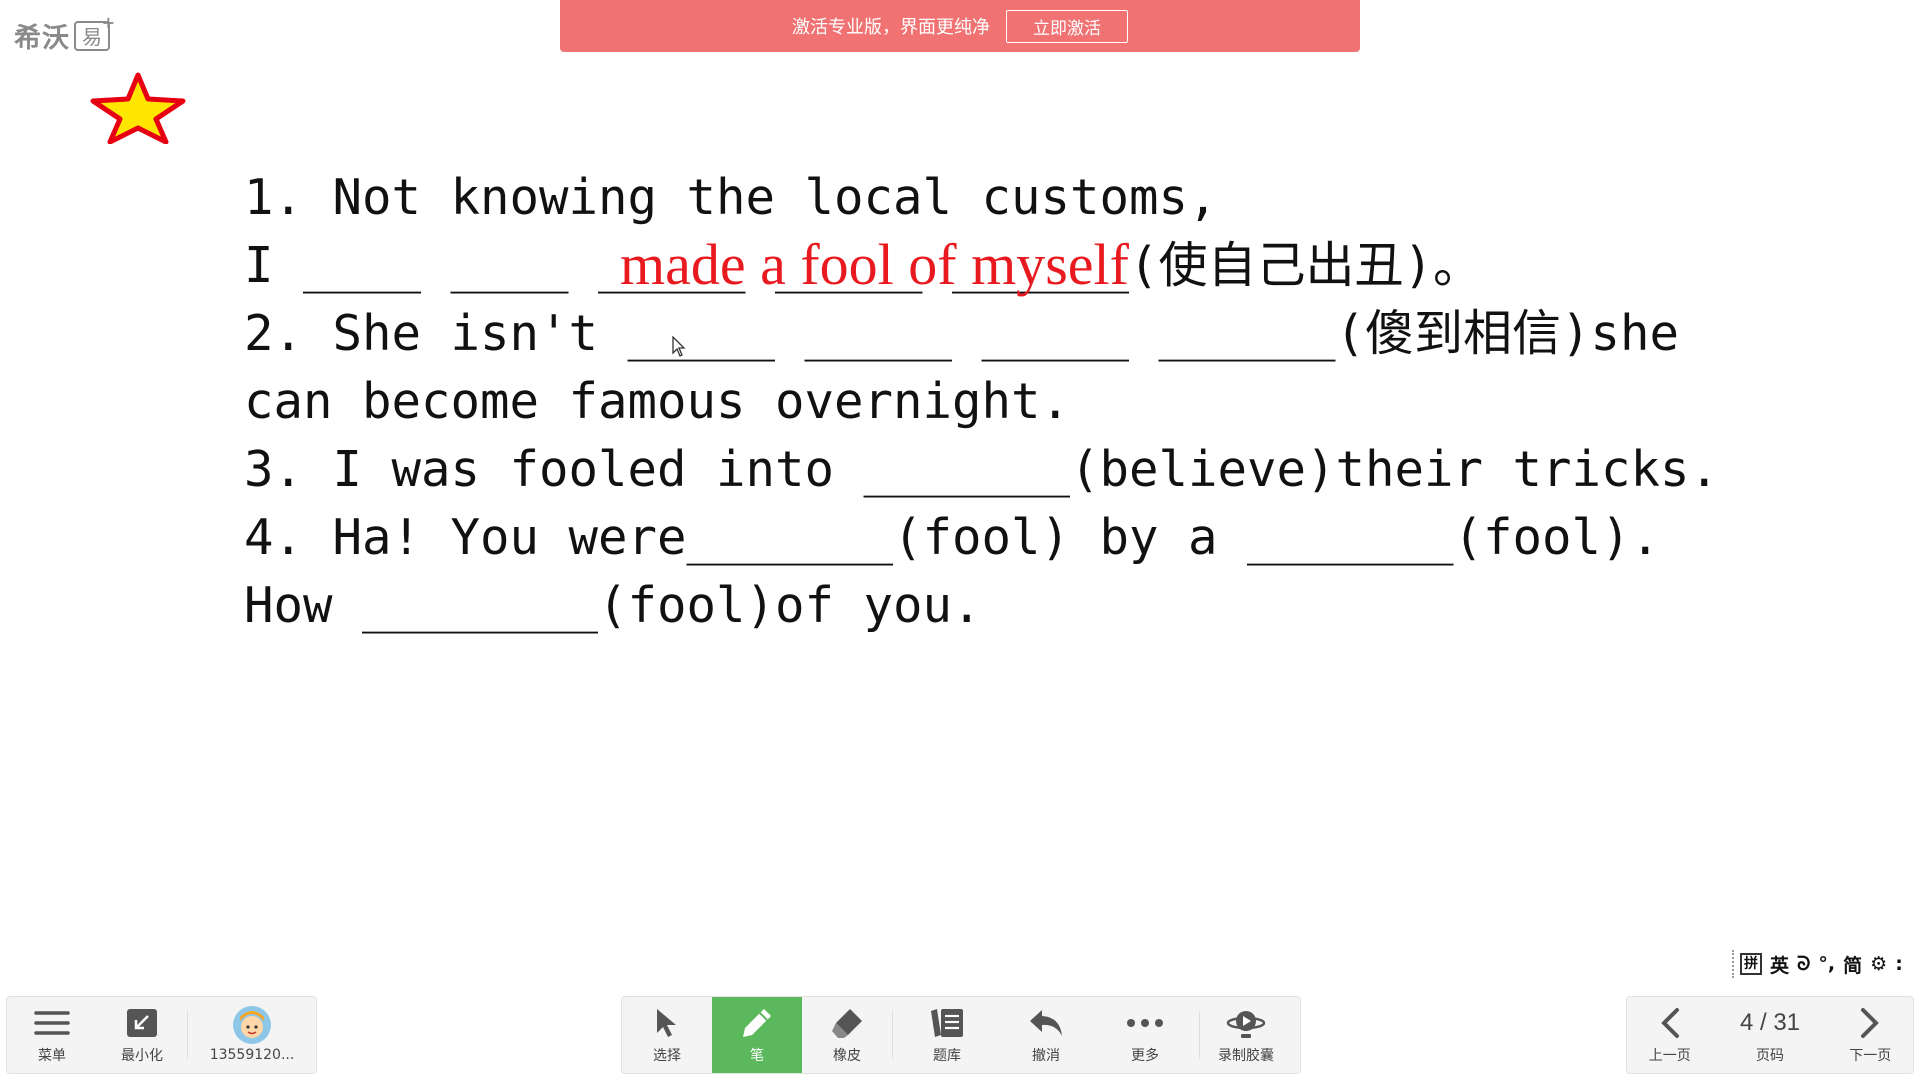  I want to click on menu-icon, so click(52, 1023).